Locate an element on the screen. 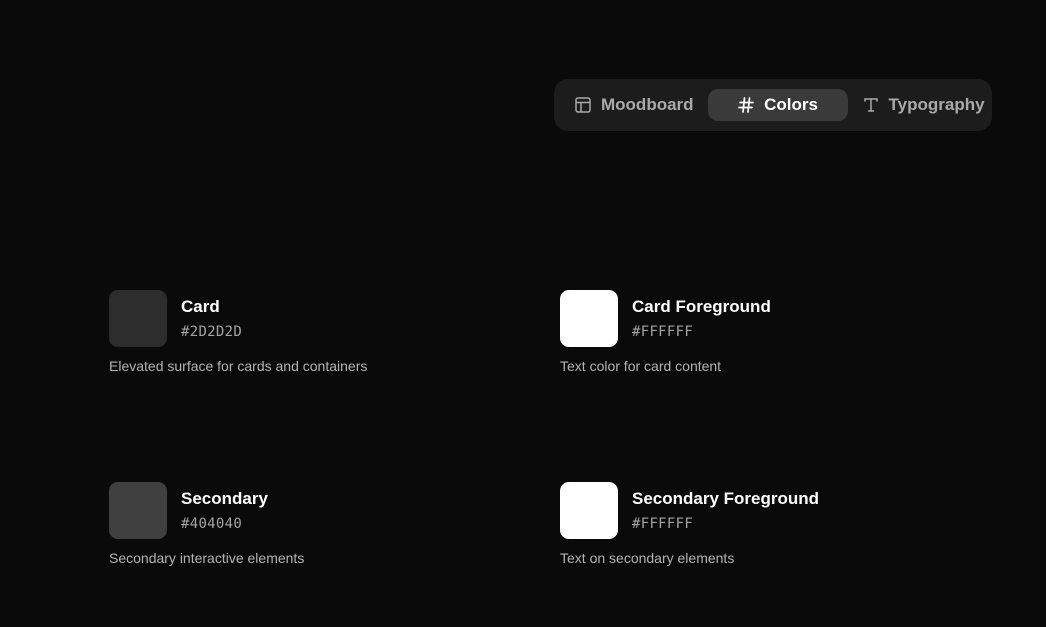 The width and height of the screenshot is (1046, 627). layout-icon is located at coordinates (583, 105).